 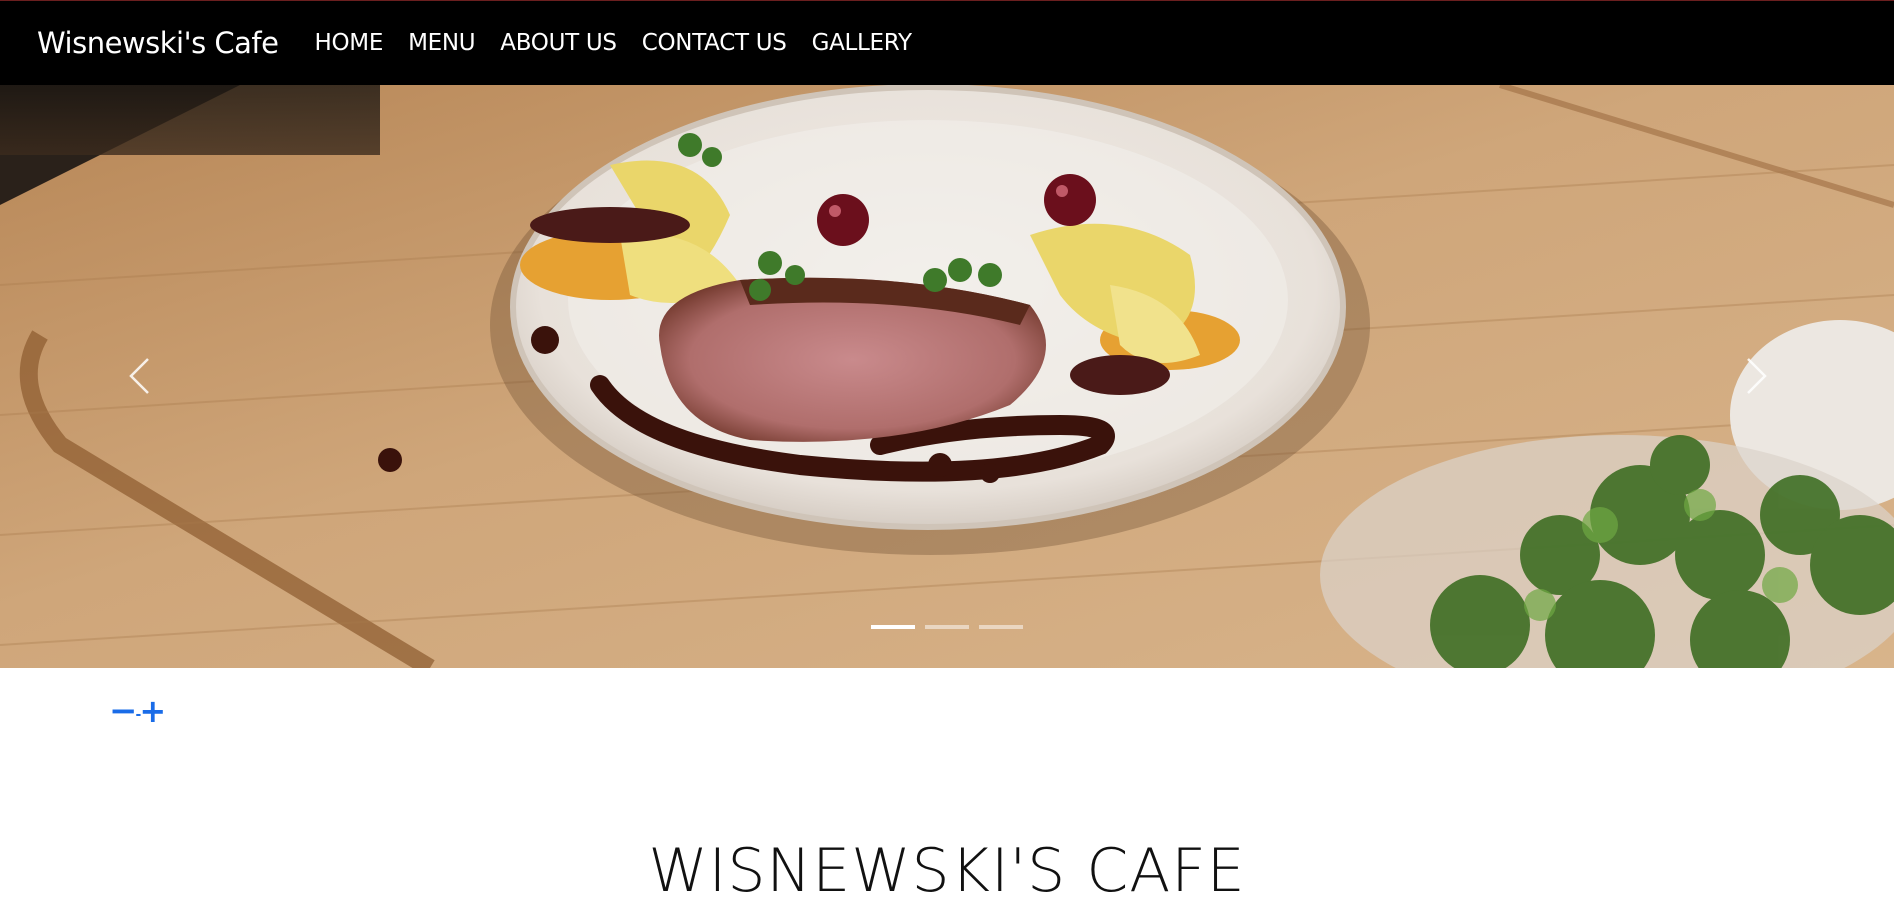 I want to click on text-size-control: − - +, so click(x=137, y=714).